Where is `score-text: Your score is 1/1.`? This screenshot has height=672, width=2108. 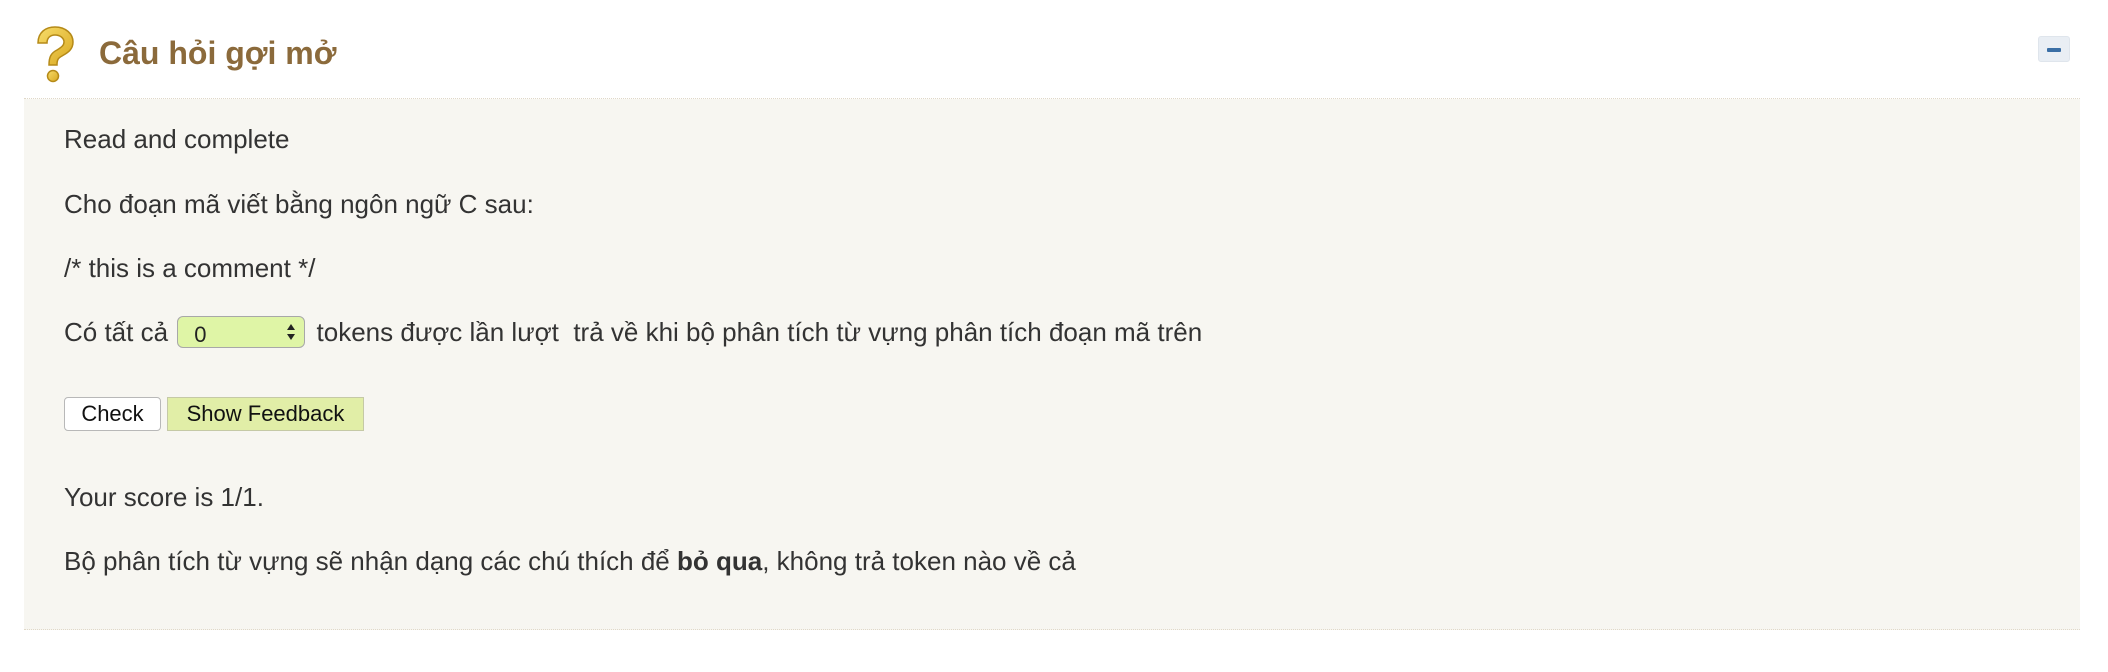
score-text: Your score is 1/1. is located at coordinates (164, 497).